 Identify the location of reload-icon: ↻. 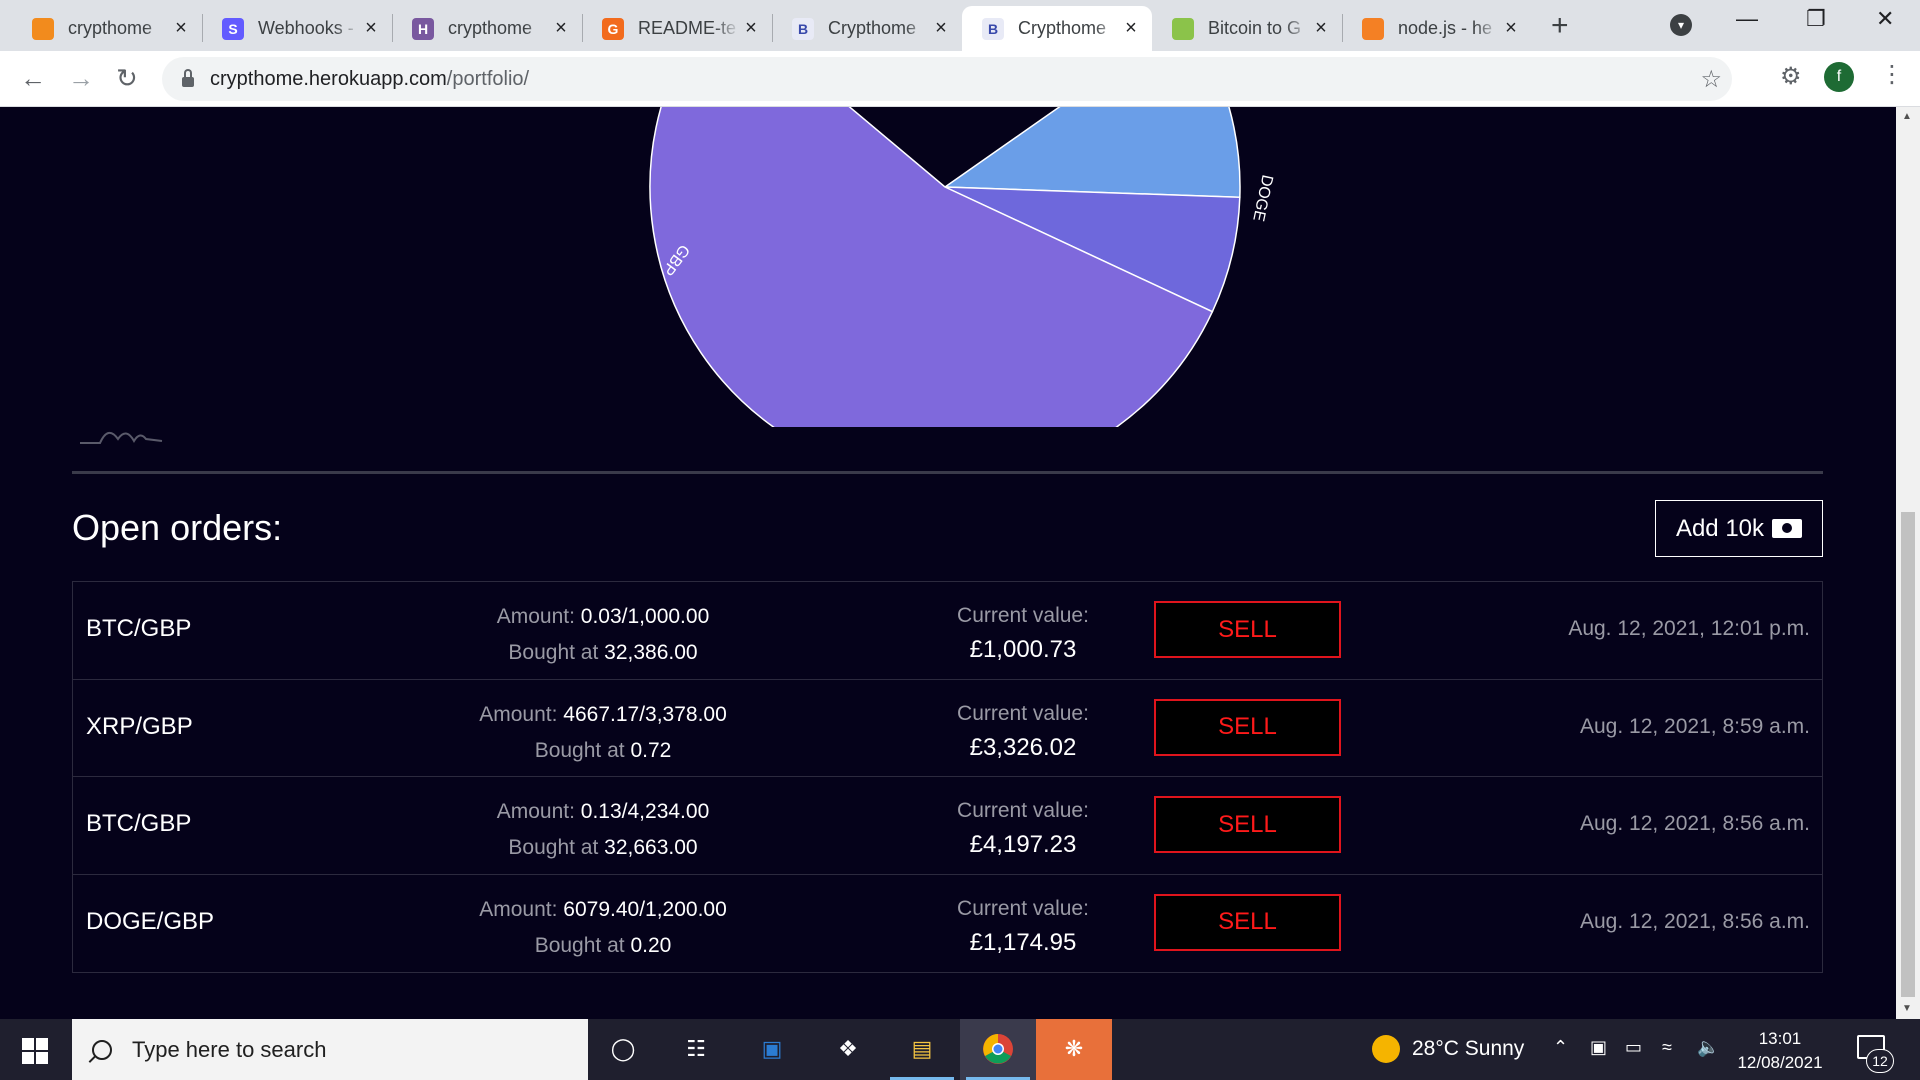
(127, 78).